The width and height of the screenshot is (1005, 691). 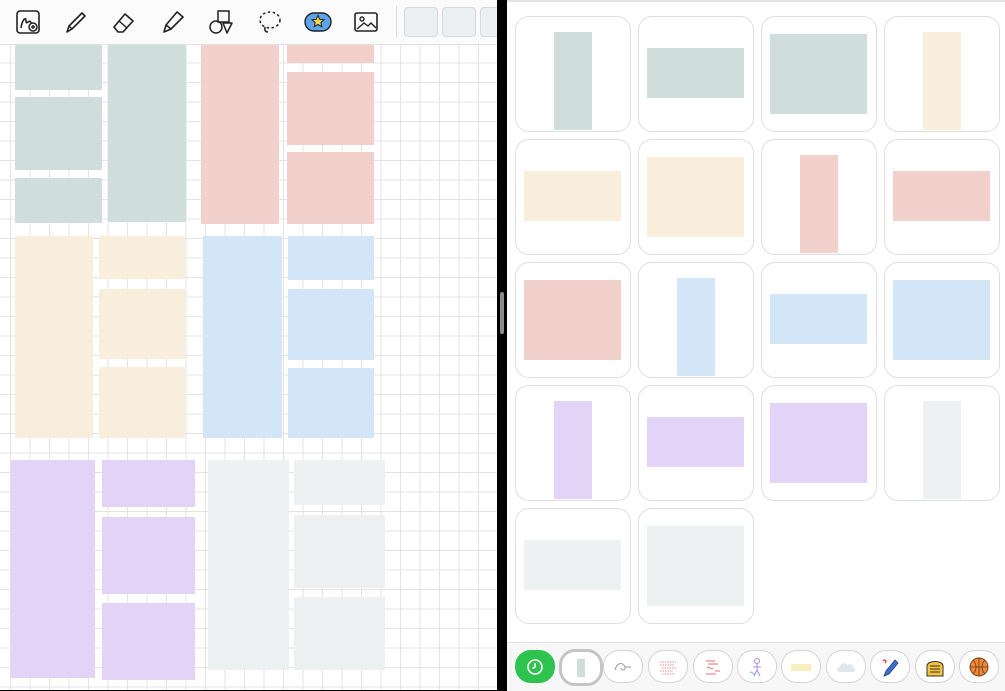 I want to click on recent-clock-icon, so click(x=535, y=666).